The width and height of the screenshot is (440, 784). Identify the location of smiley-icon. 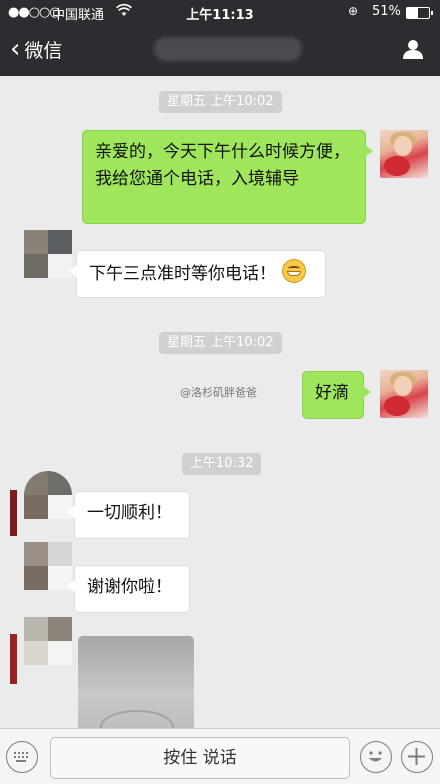
(375, 756).